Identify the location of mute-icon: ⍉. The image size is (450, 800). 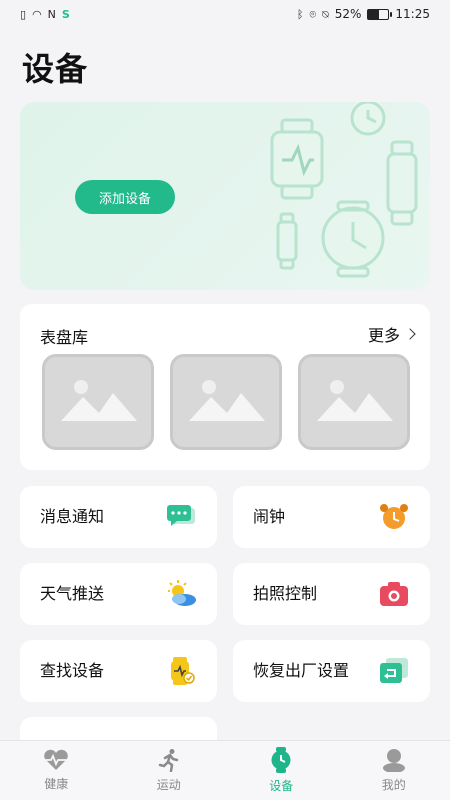
(325, 14).